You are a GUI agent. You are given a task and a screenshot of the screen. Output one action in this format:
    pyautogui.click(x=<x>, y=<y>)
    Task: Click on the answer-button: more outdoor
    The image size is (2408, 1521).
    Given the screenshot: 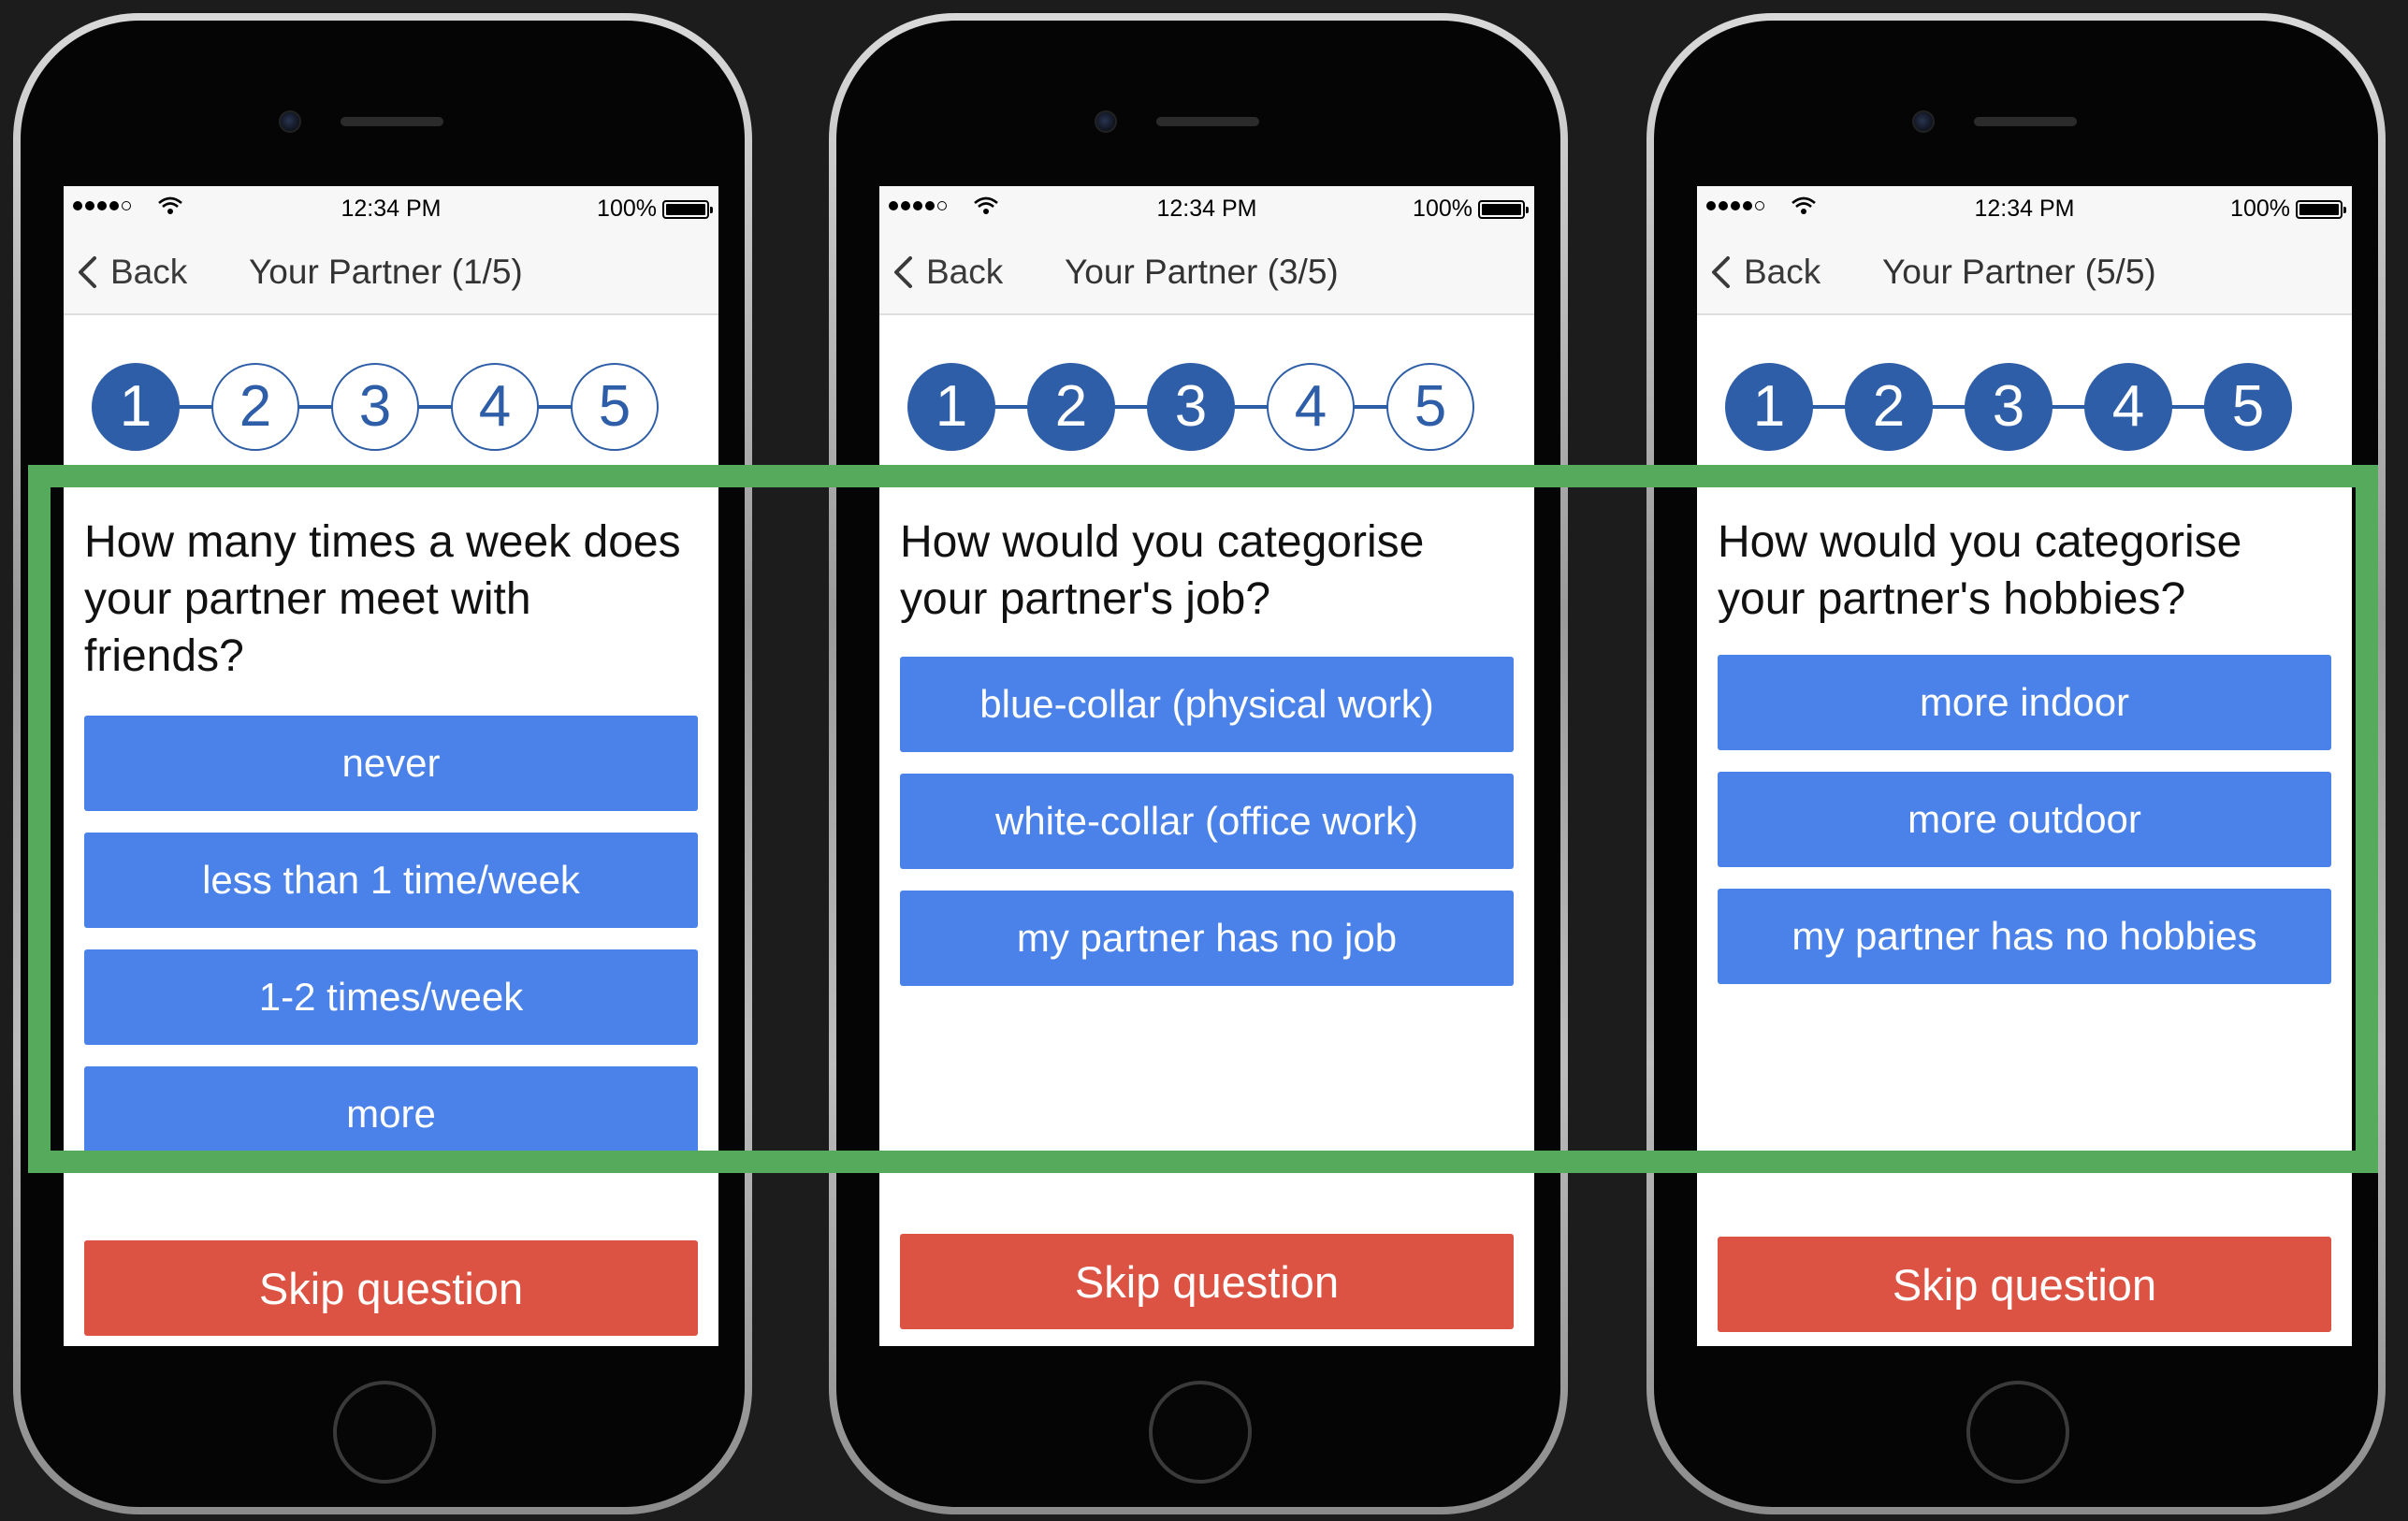 What is the action you would take?
    pyautogui.click(x=2025, y=819)
    